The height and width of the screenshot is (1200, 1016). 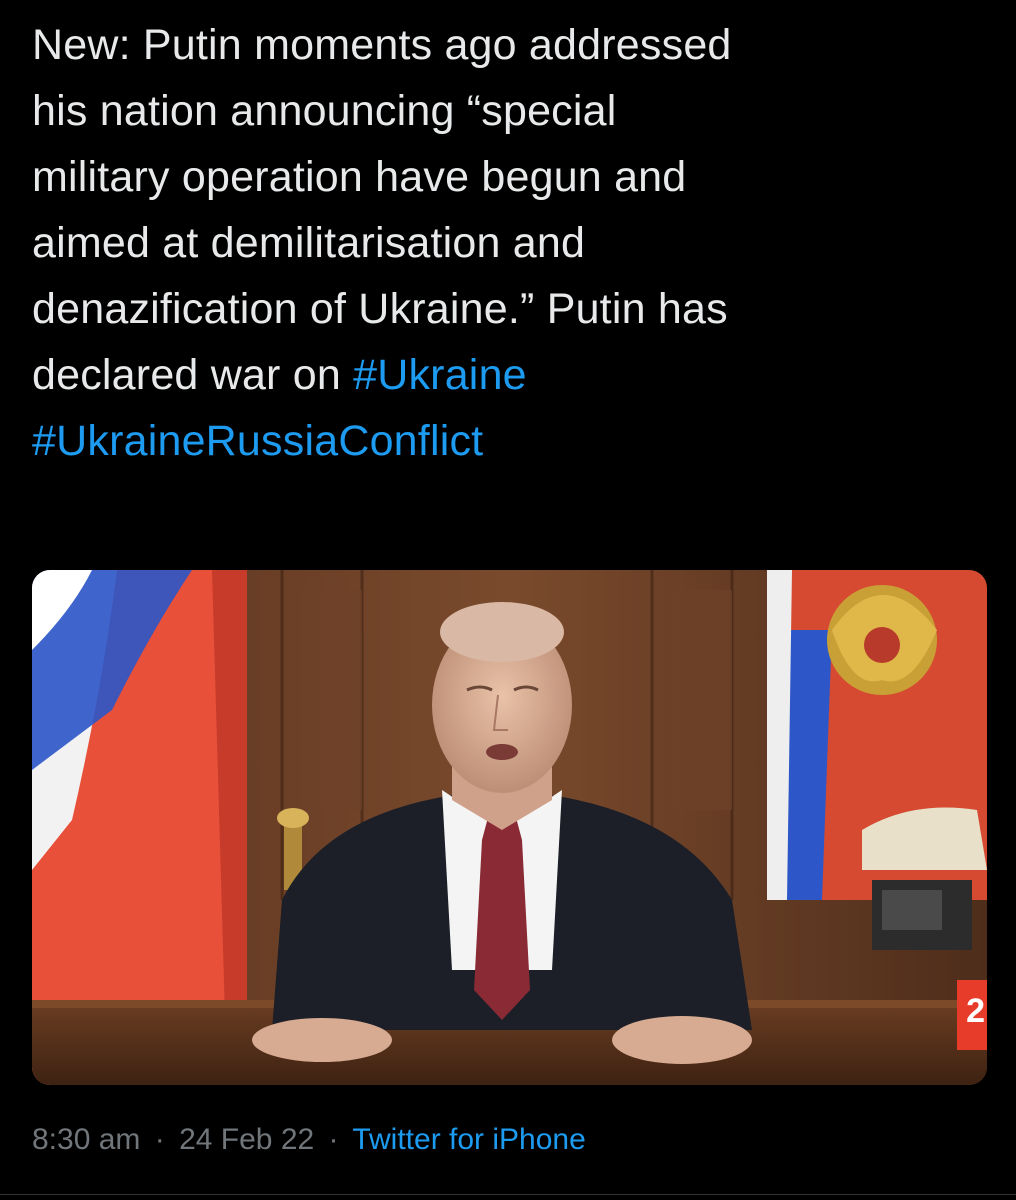 What do you see at coordinates (975, 1011) in the screenshot?
I see `channel-badge: 2` at bounding box center [975, 1011].